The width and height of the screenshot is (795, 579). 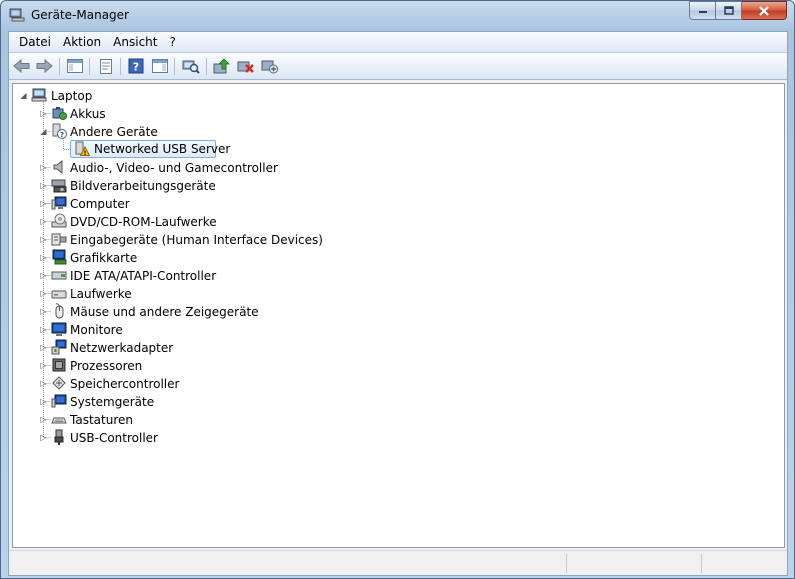 I want to click on tree-node-label: Computer, so click(x=100, y=204).